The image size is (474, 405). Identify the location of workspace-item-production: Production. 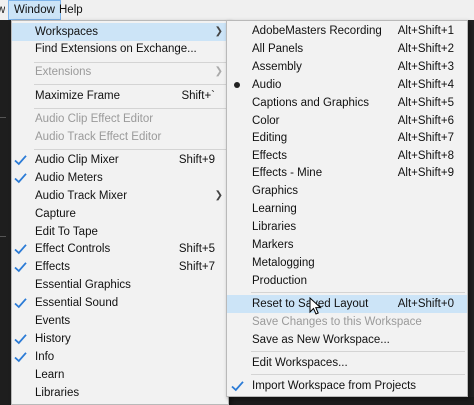
(347, 281).